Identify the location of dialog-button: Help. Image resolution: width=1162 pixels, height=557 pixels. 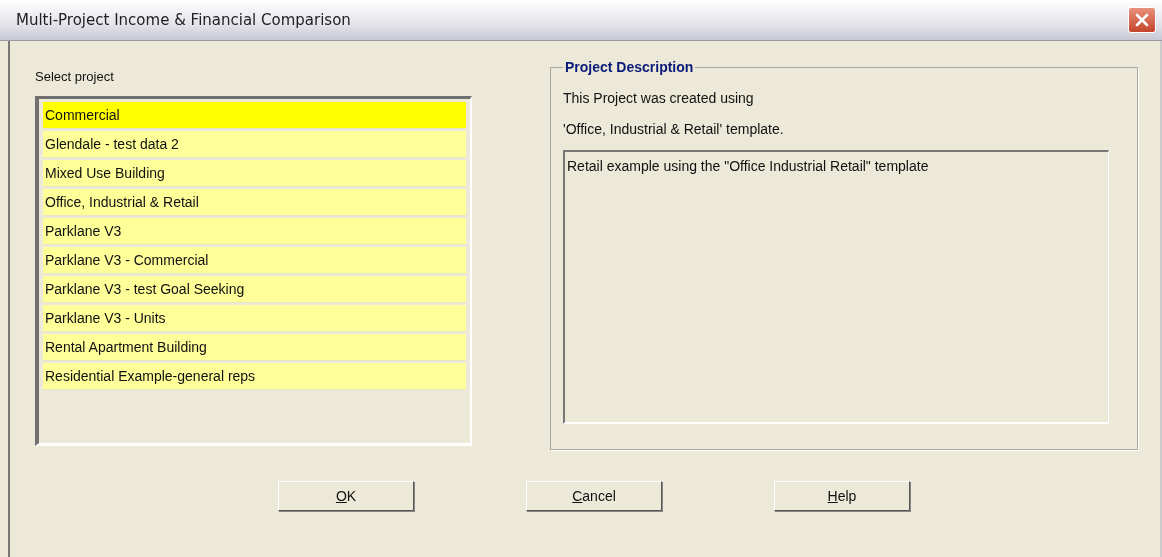
(842, 496).